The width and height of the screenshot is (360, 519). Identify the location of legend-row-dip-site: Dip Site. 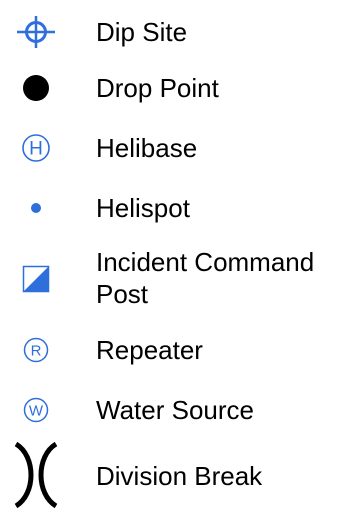
(180, 32).